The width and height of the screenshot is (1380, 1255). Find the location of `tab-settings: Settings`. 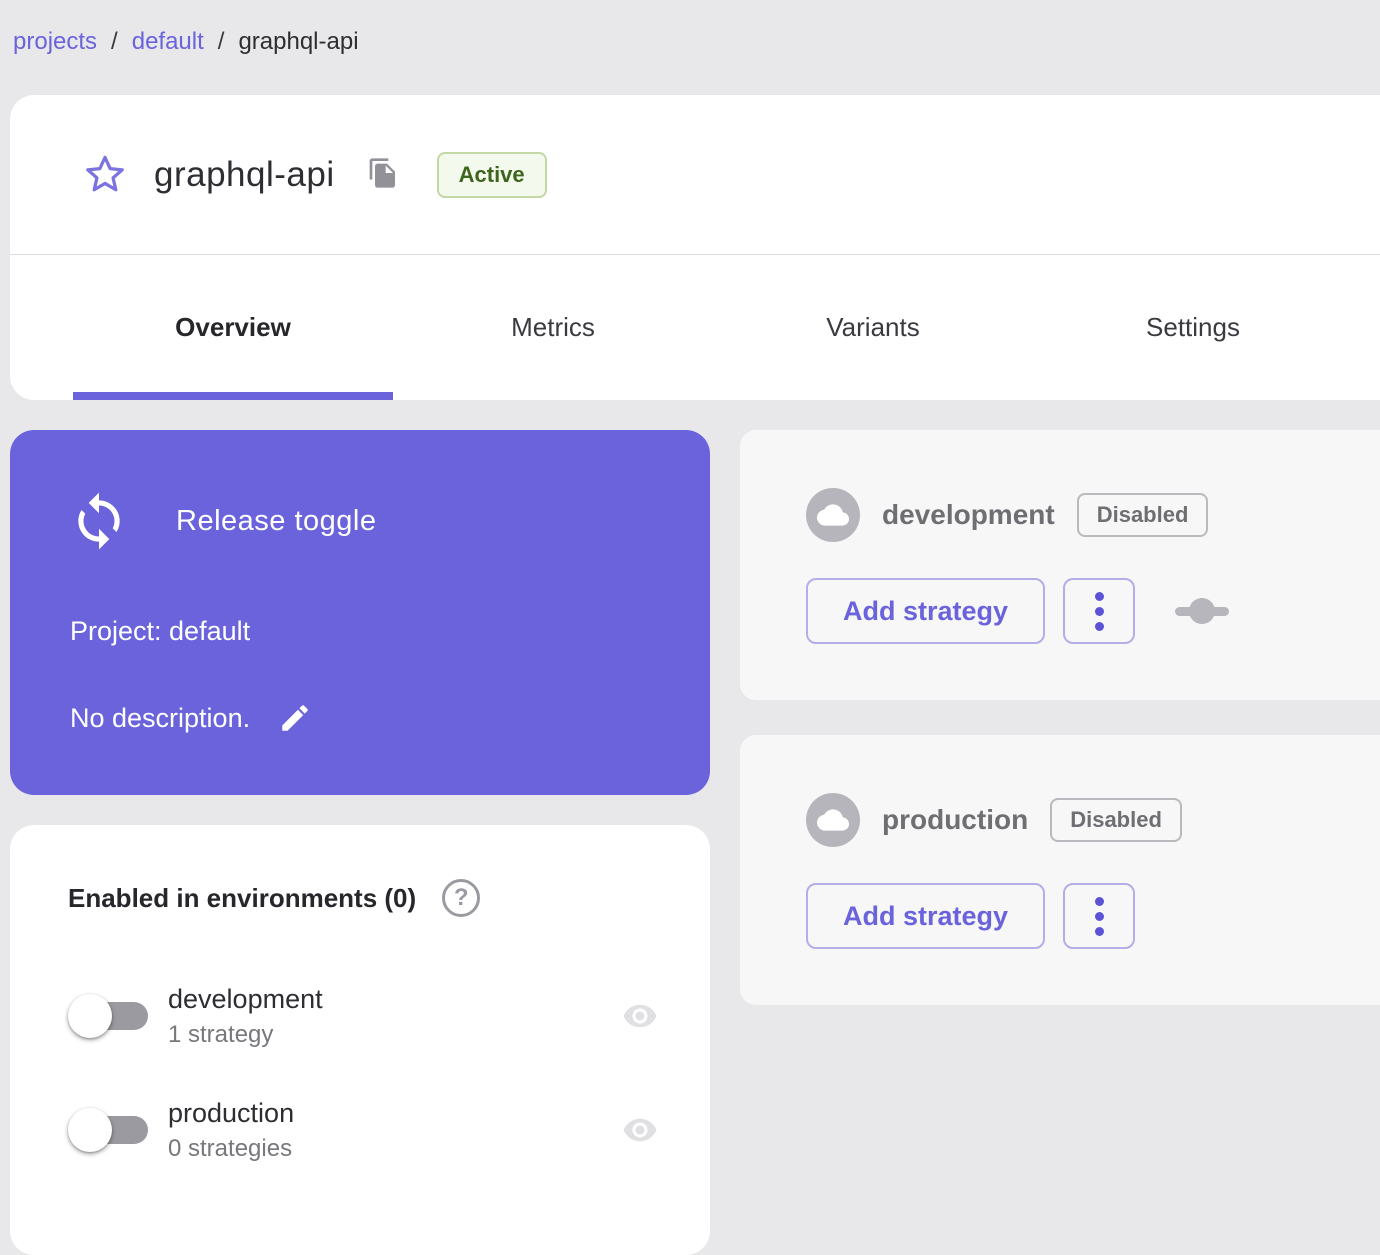

tab-settings: Settings is located at coordinates (1193, 327).